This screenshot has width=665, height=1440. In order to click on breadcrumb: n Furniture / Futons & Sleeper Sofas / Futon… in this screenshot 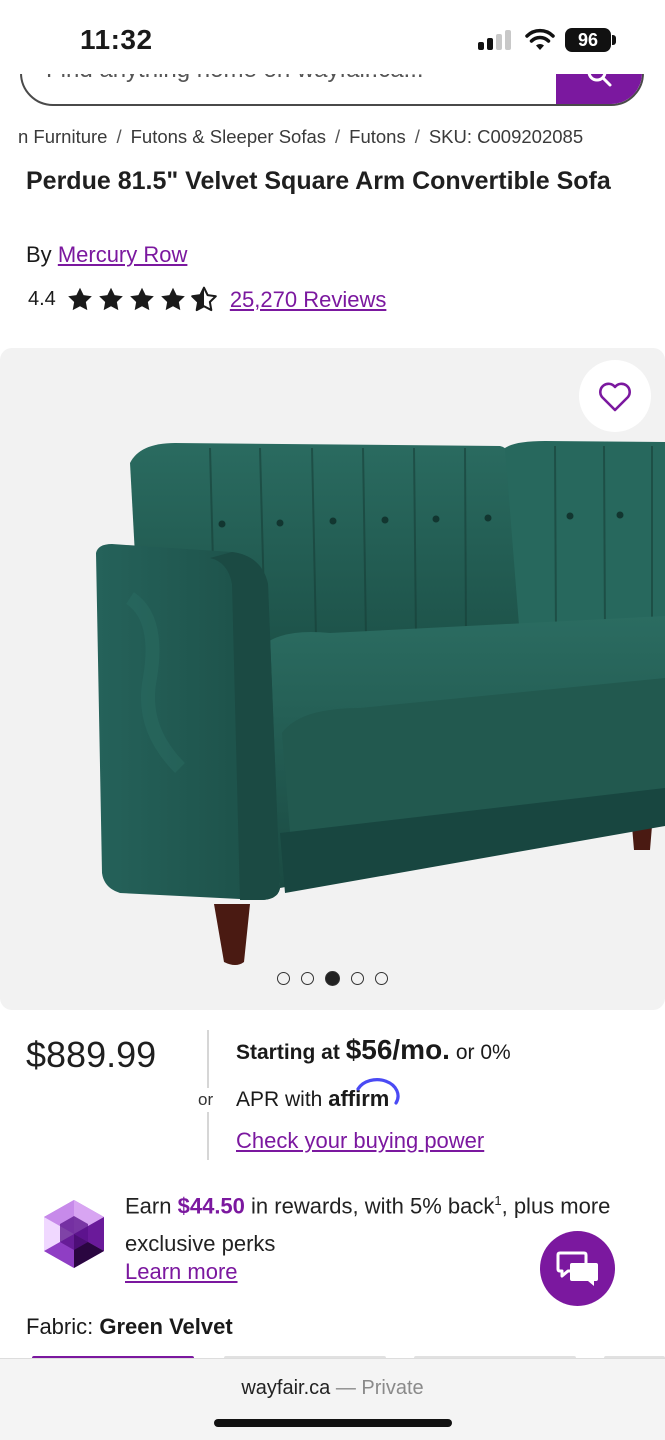, I will do `click(301, 136)`.